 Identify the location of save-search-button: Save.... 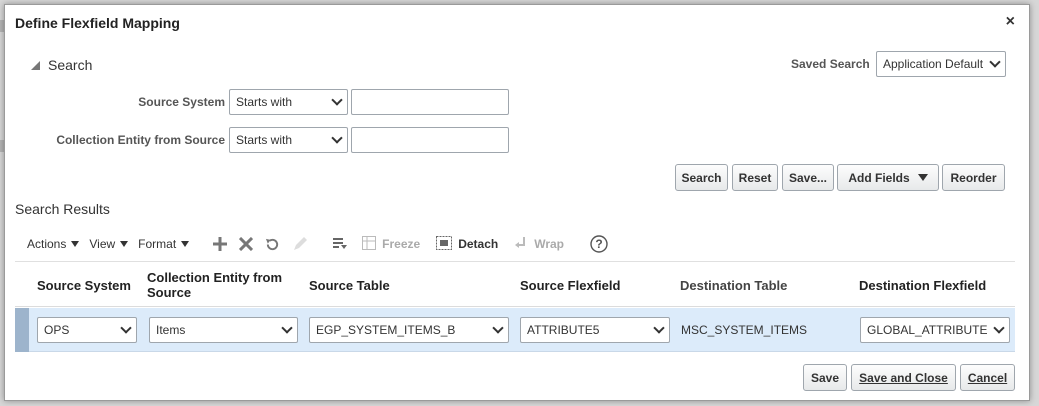
(808, 177).